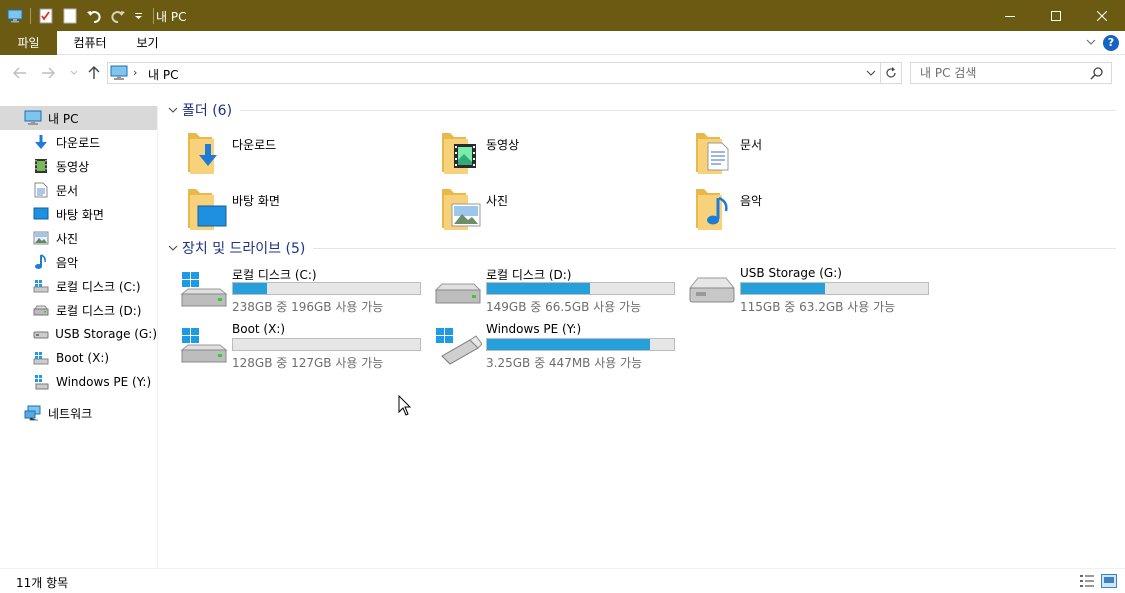  I want to click on drive-item-c: 로컬 디스크 (C:) 238GB 중 196GB 사용 가능, so click(305, 291).